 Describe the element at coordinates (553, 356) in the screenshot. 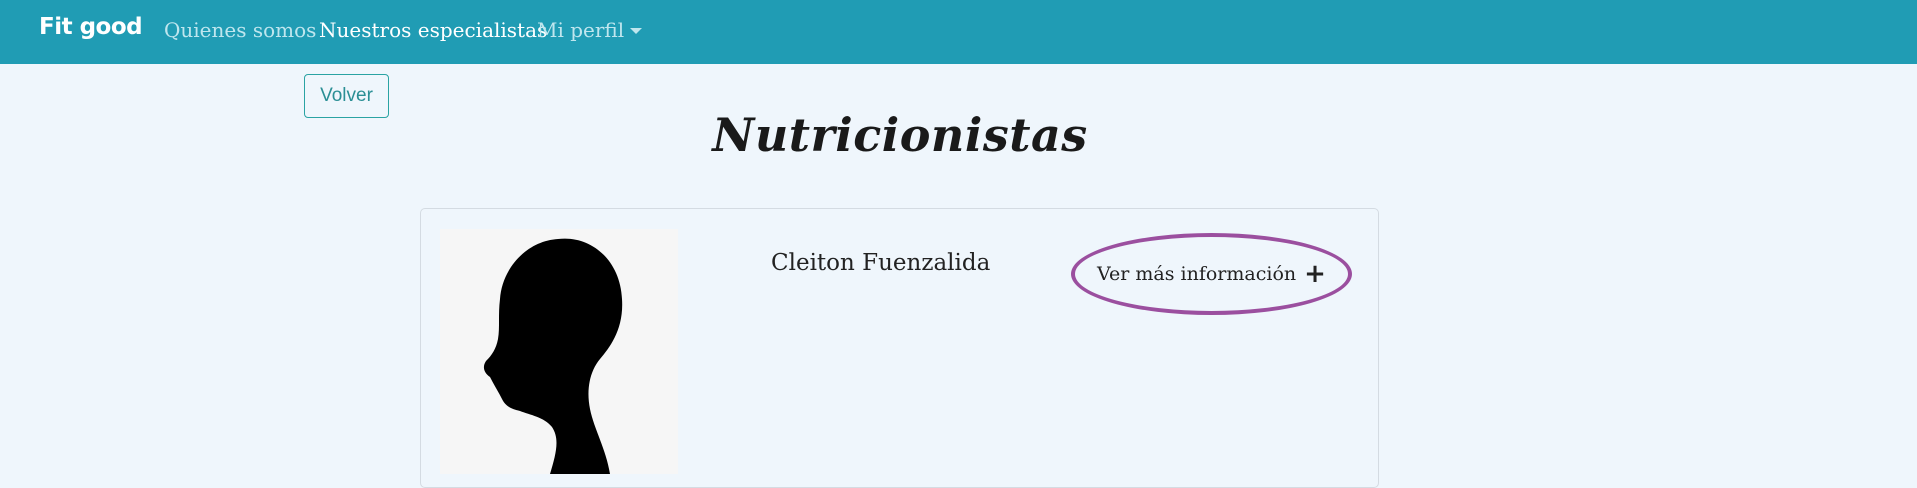

I see `profile-silhouette-icon` at that location.